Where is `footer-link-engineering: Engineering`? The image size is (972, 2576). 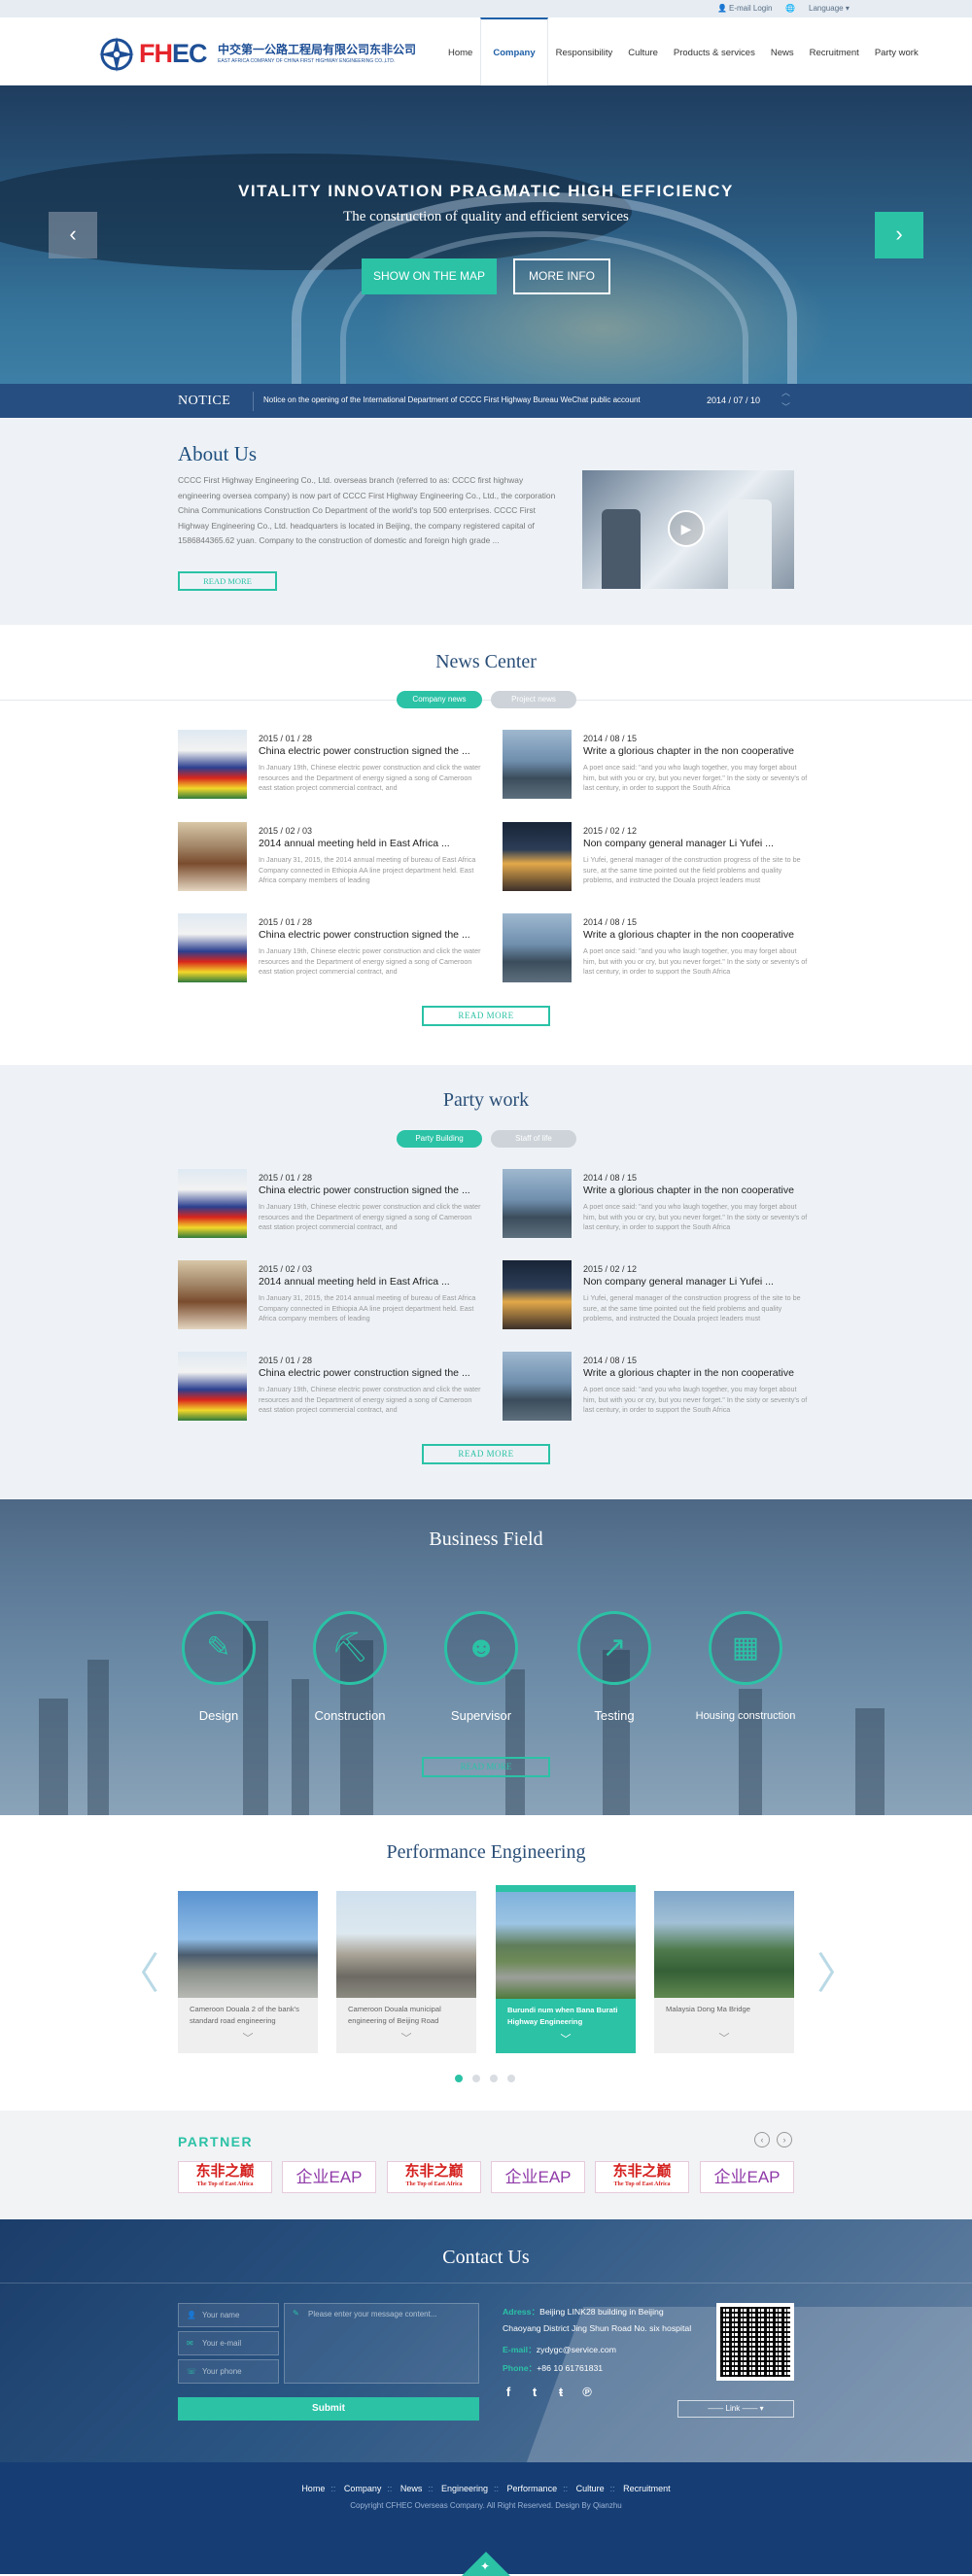 footer-link-engineering: Engineering is located at coordinates (464, 2488).